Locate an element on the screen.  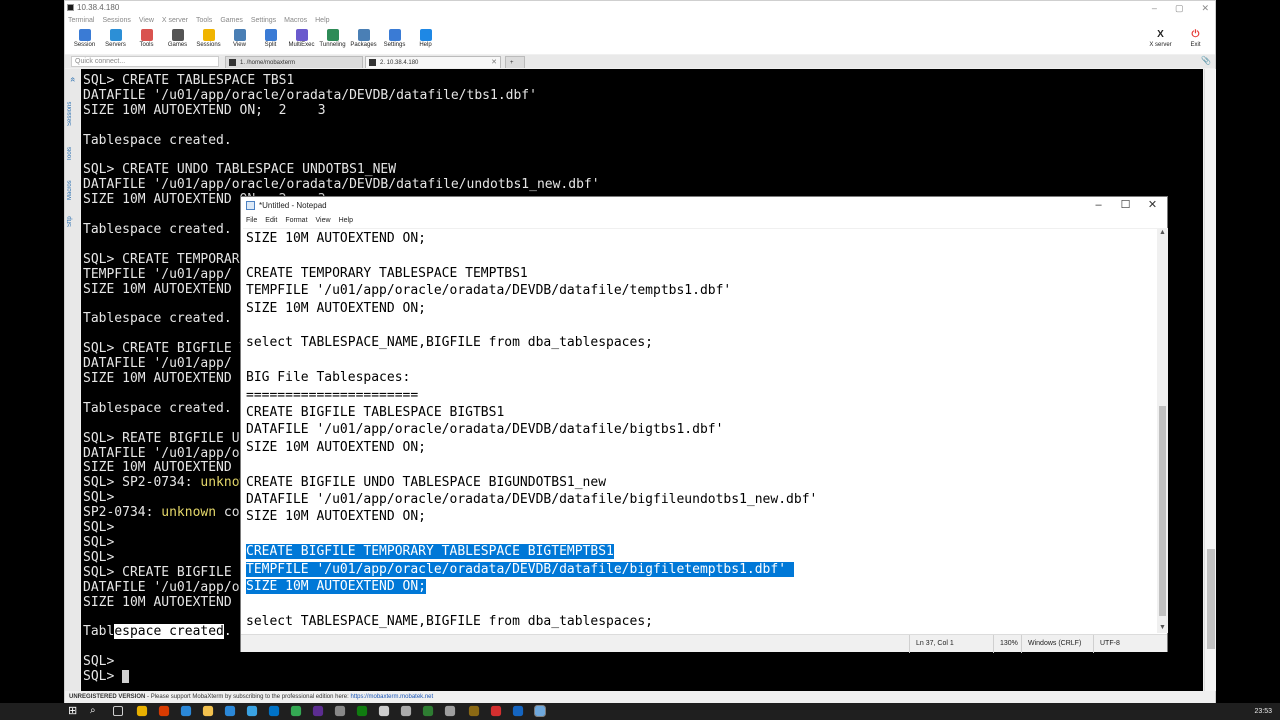
menu-tools: Tools is located at coordinates (204, 21).